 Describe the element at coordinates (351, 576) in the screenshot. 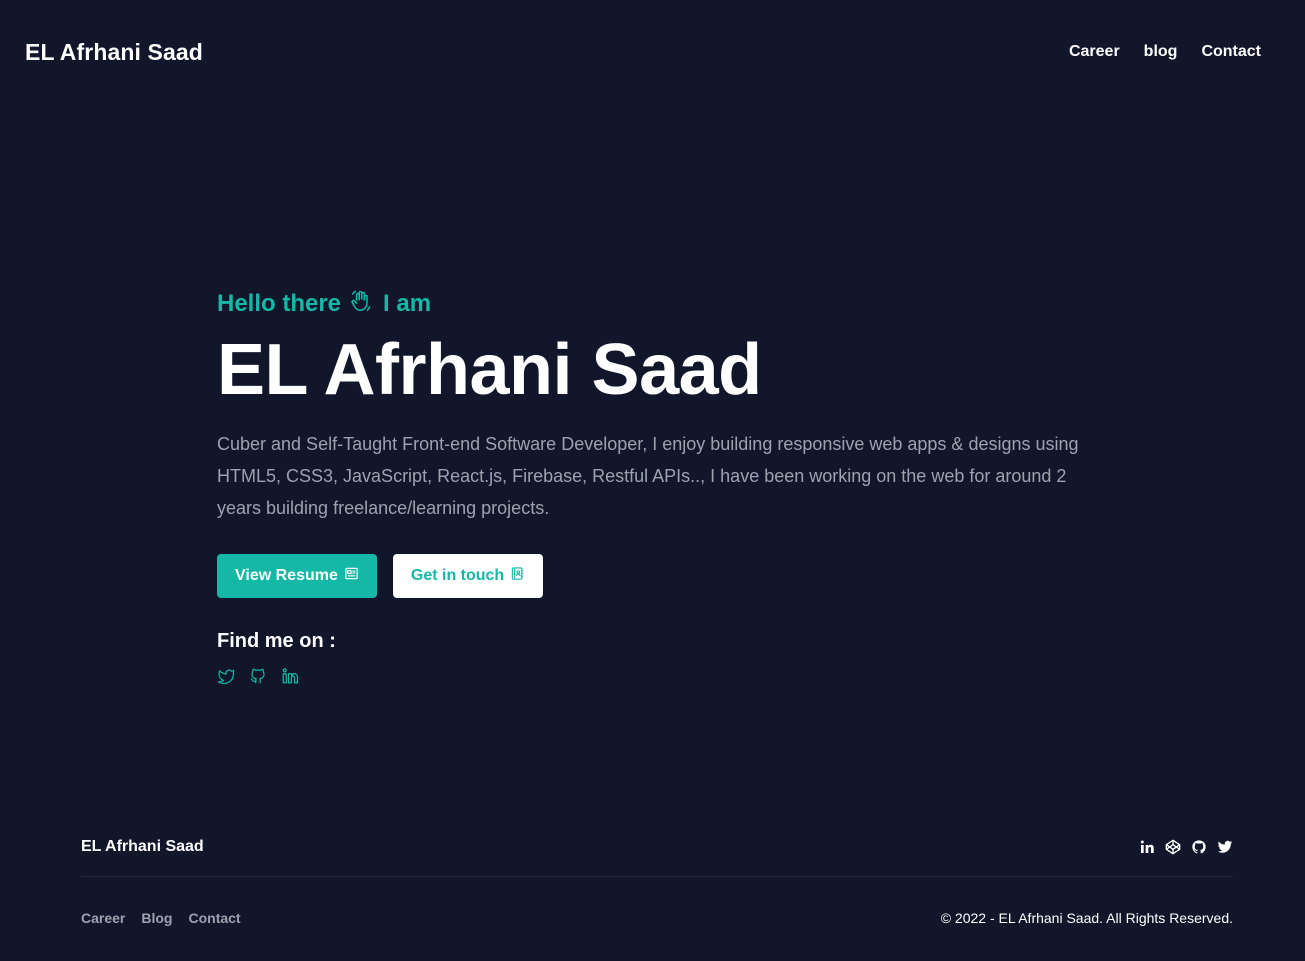

I see `resume-icon` at that location.